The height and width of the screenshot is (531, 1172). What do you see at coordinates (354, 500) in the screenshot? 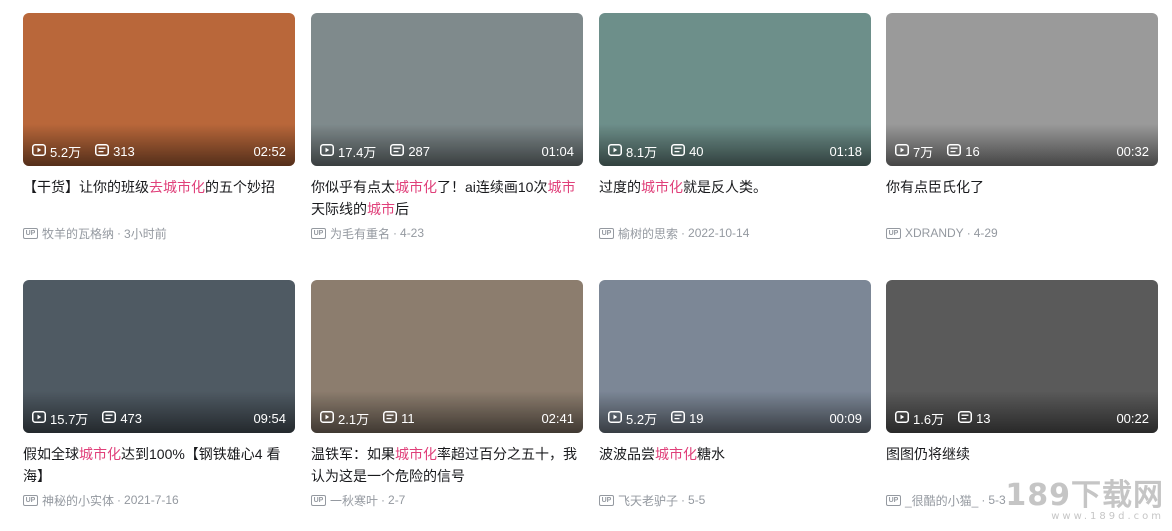
I see `author-name: 一秋寒叶` at bounding box center [354, 500].